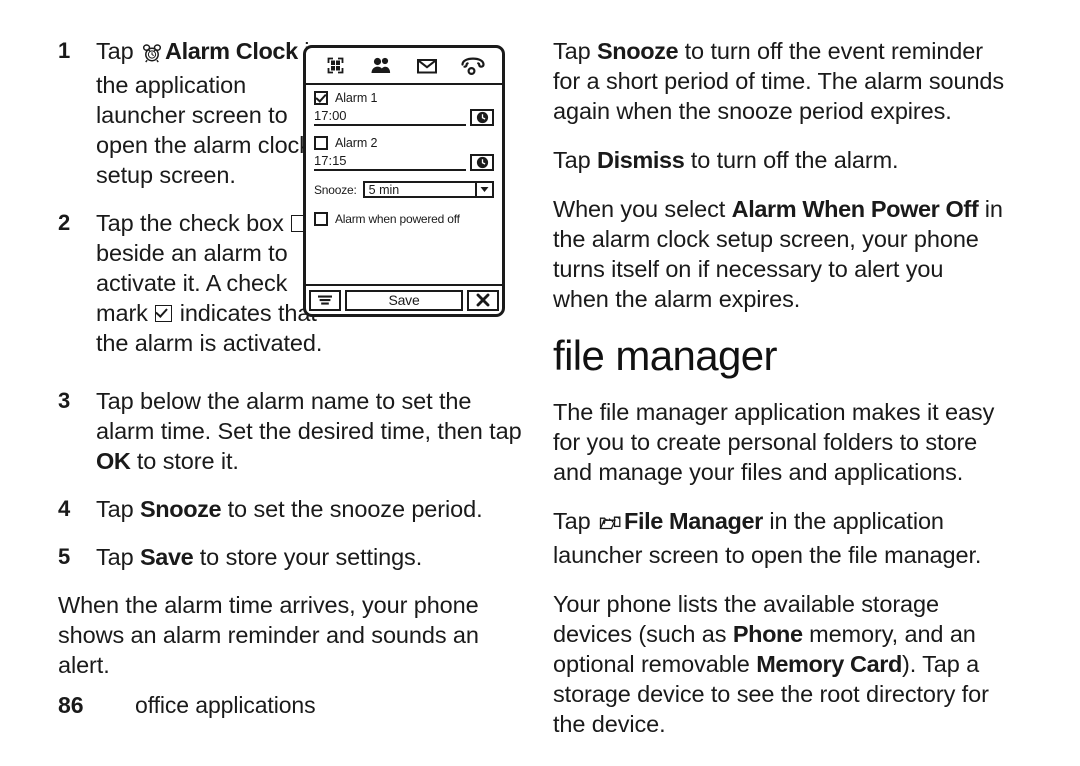  I want to click on alarm-2-label: Alarm 2, so click(356, 143).